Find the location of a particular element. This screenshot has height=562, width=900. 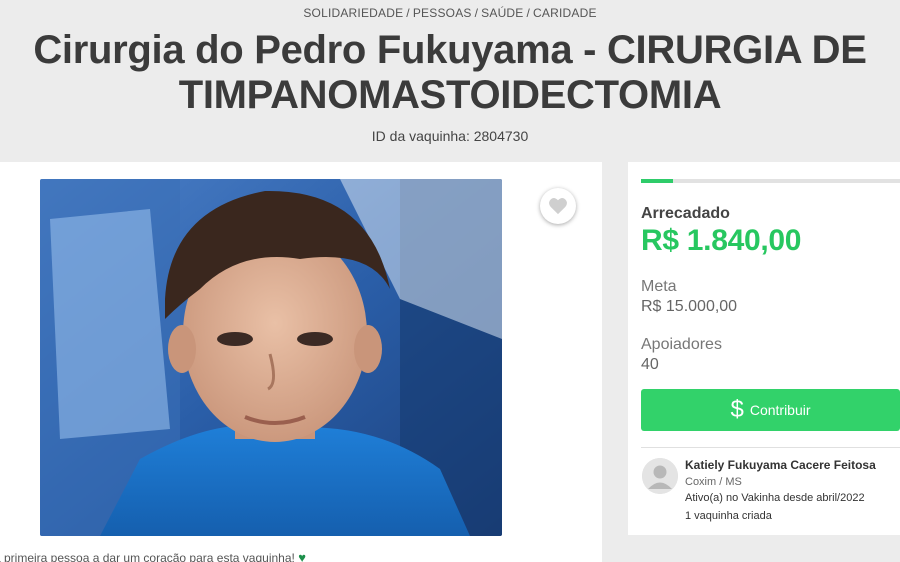

heart-icon is located at coordinates (558, 206).